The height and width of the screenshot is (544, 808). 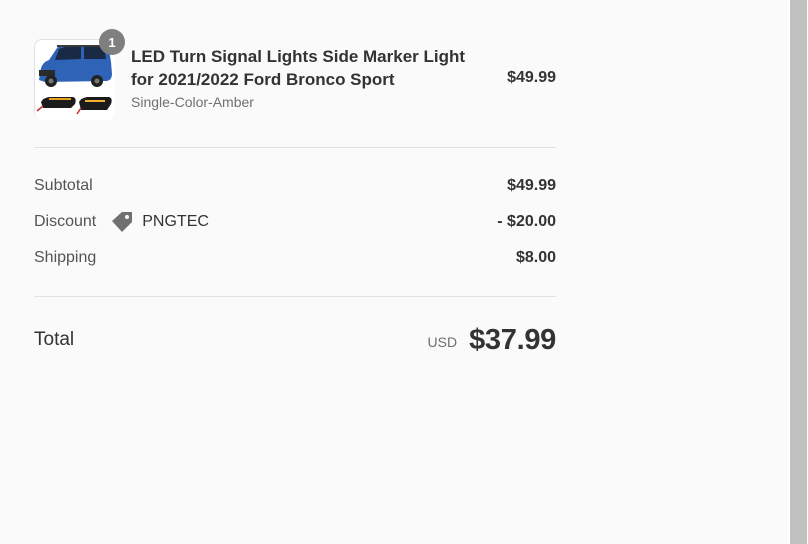 What do you see at coordinates (295, 340) in the screenshot?
I see `total-row: Total USD $37.99` at bounding box center [295, 340].